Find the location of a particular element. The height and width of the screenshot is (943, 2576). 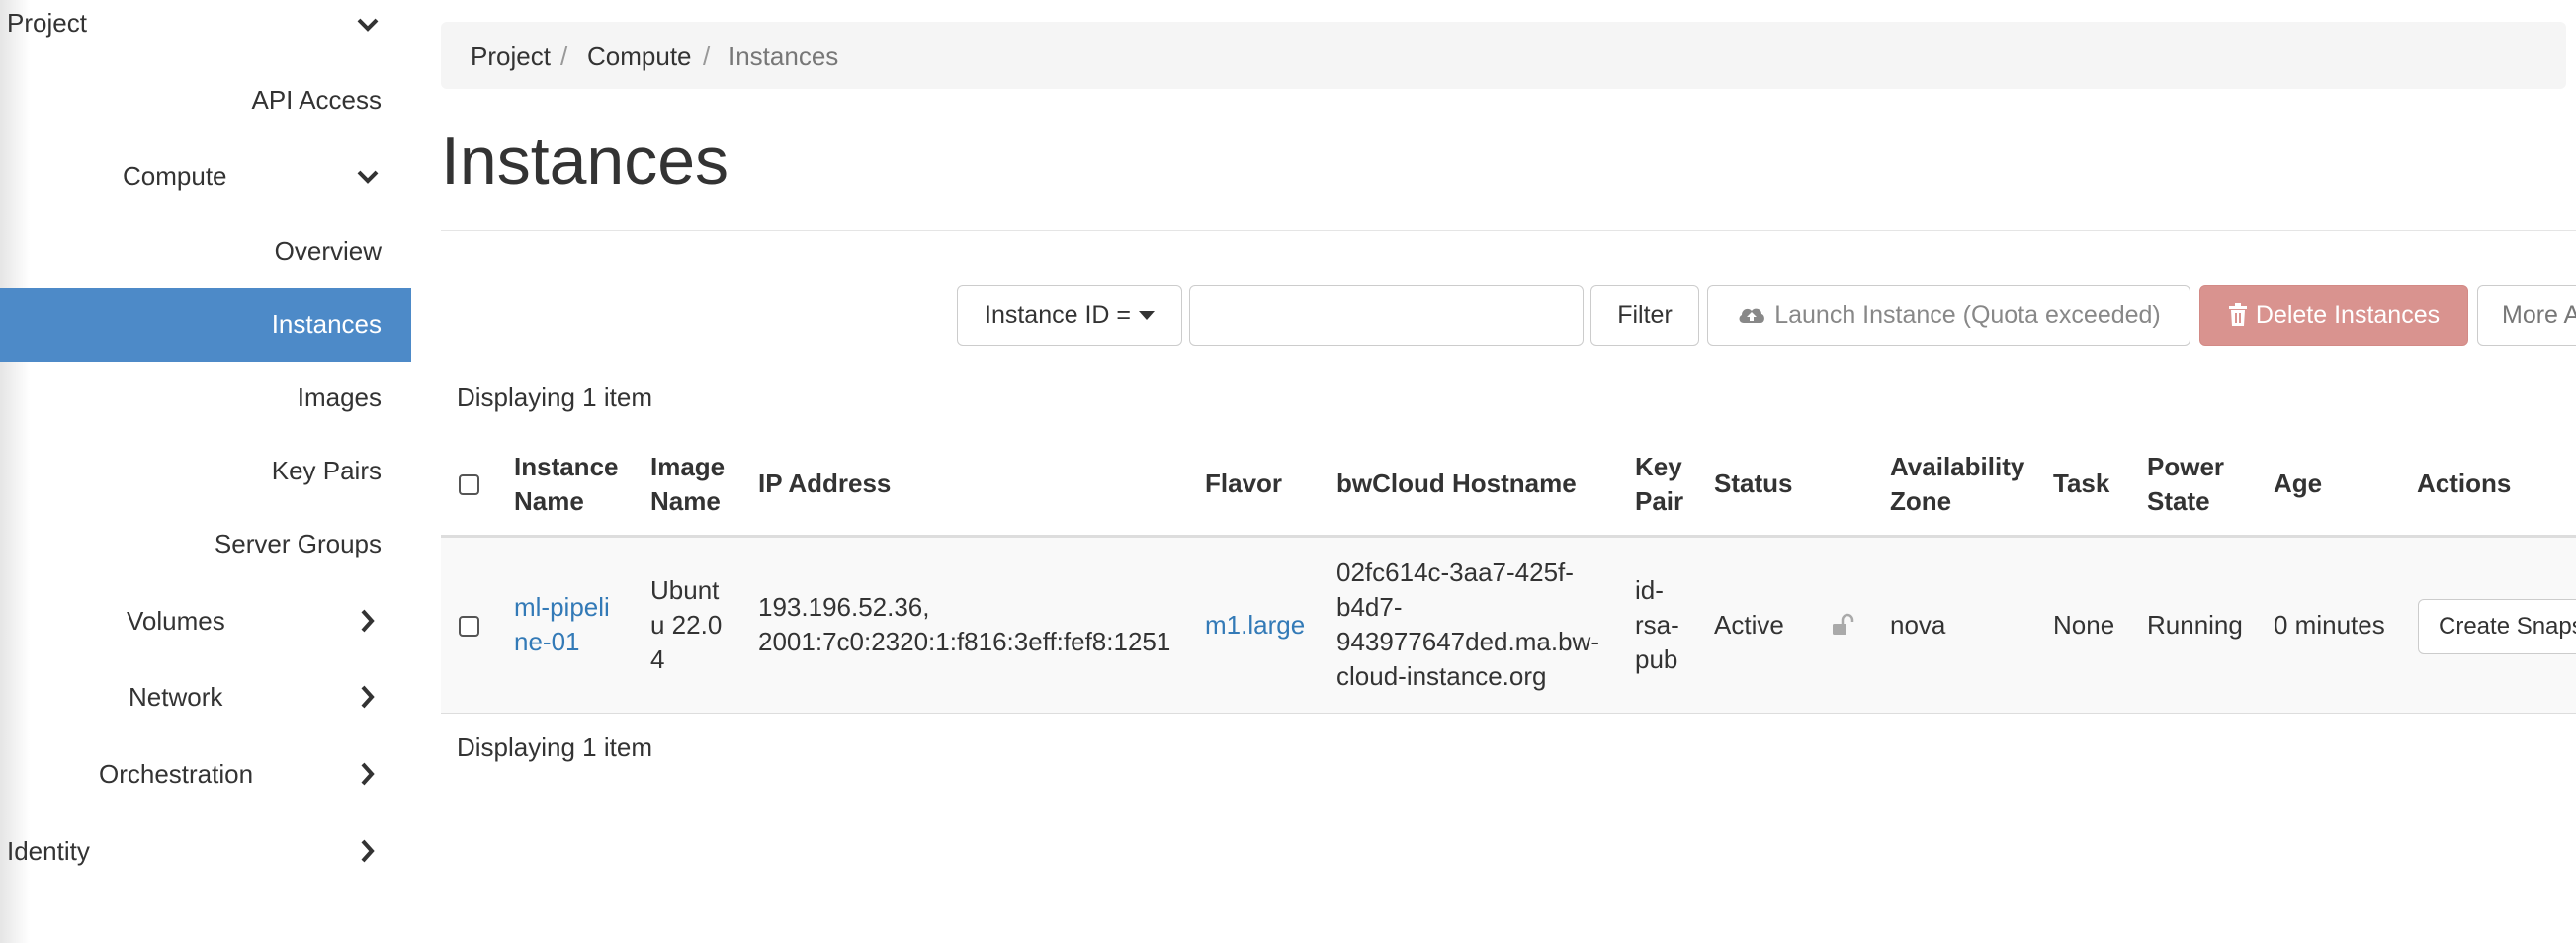

header-line: State is located at coordinates (2178, 501).